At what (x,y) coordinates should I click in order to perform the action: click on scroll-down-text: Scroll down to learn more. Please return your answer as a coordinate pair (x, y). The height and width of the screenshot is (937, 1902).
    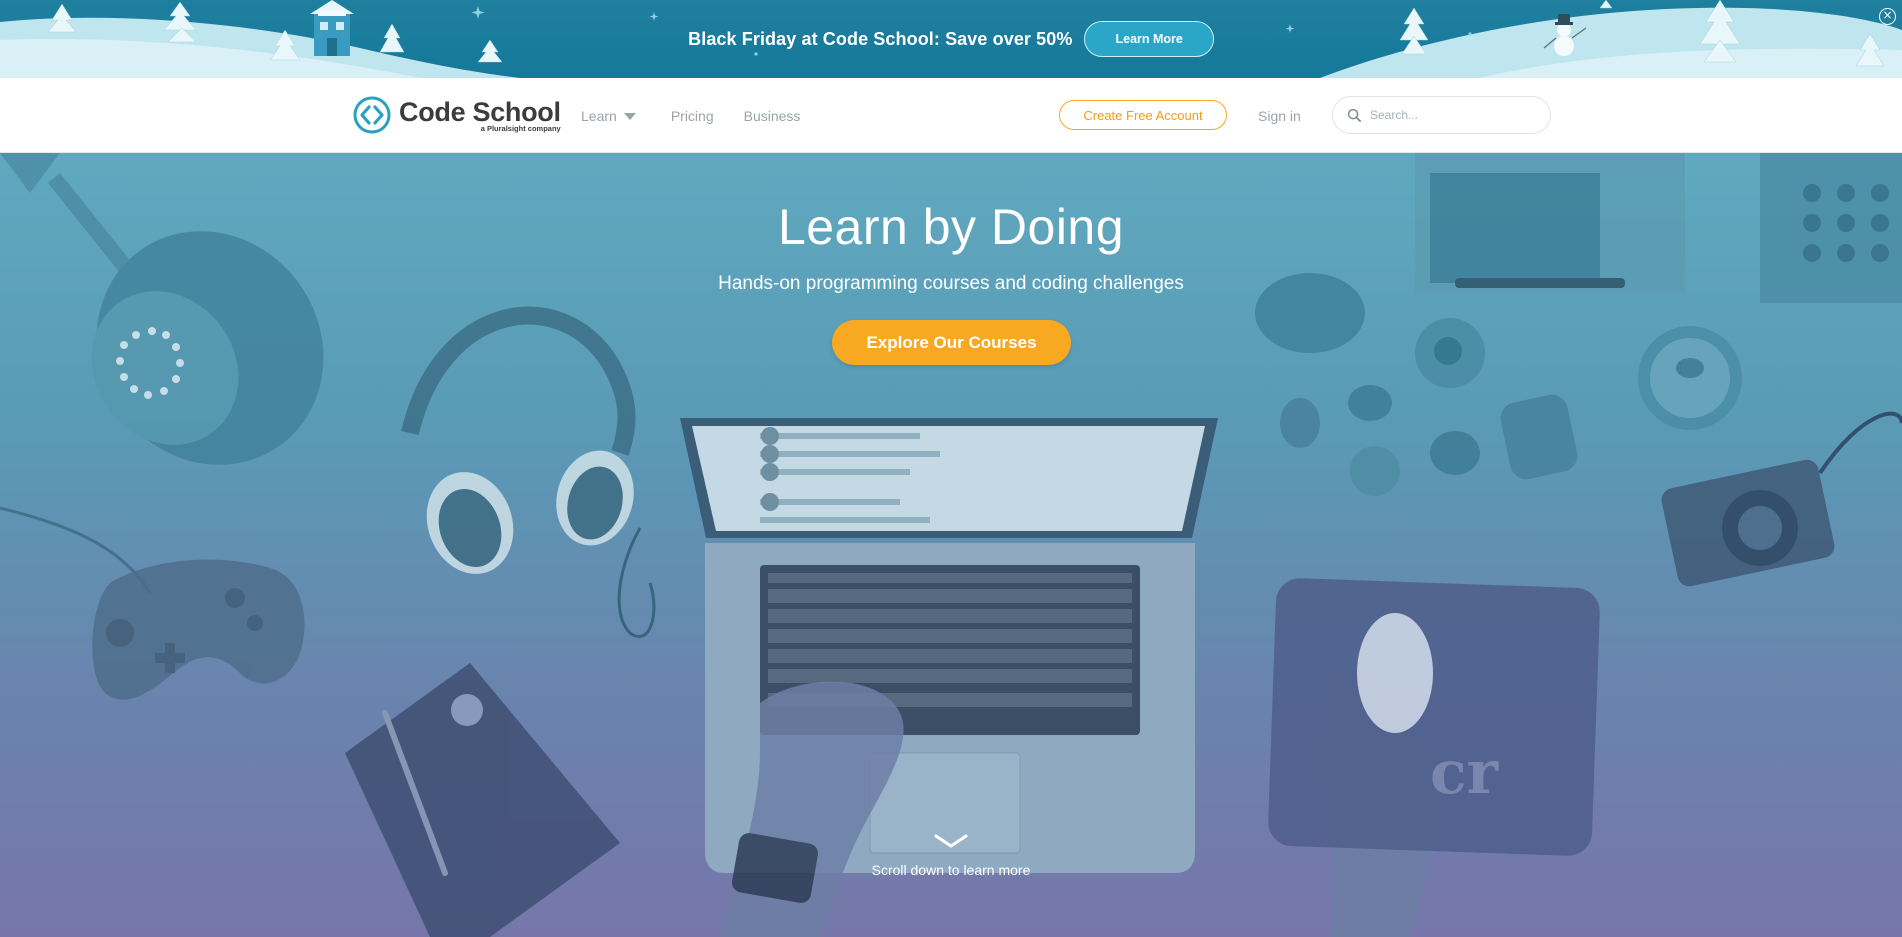
    Looking at the image, I should click on (951, 870).